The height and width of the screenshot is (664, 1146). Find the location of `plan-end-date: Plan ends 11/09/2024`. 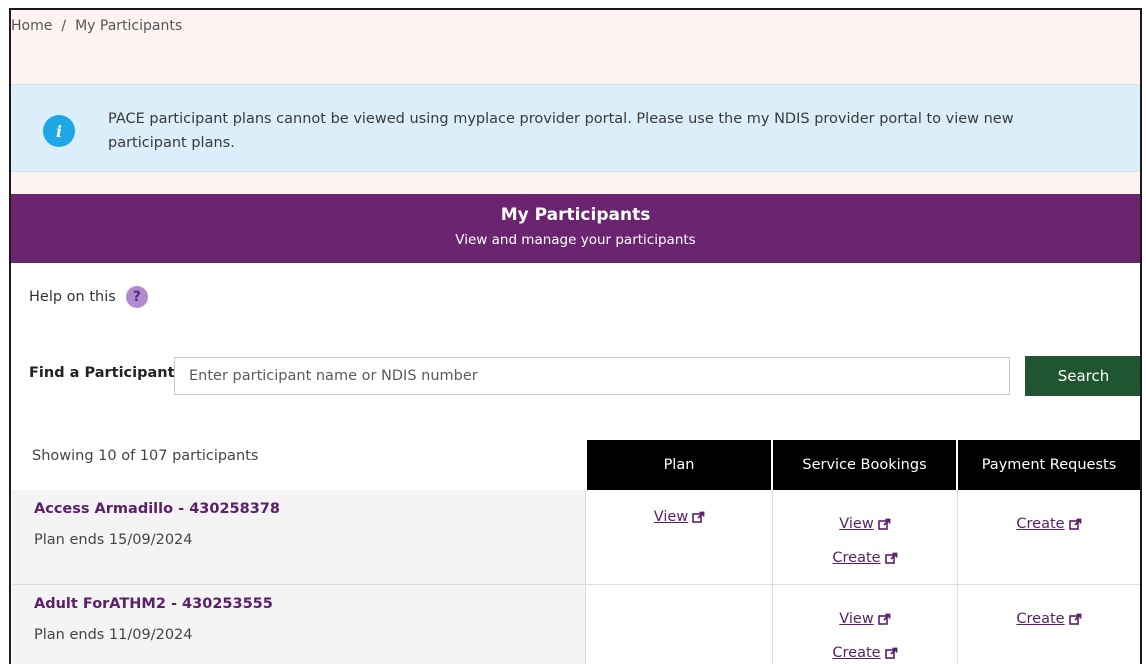

plan-end-date: Plan ends 11/09/2024 is located at coordinates (113, 635).